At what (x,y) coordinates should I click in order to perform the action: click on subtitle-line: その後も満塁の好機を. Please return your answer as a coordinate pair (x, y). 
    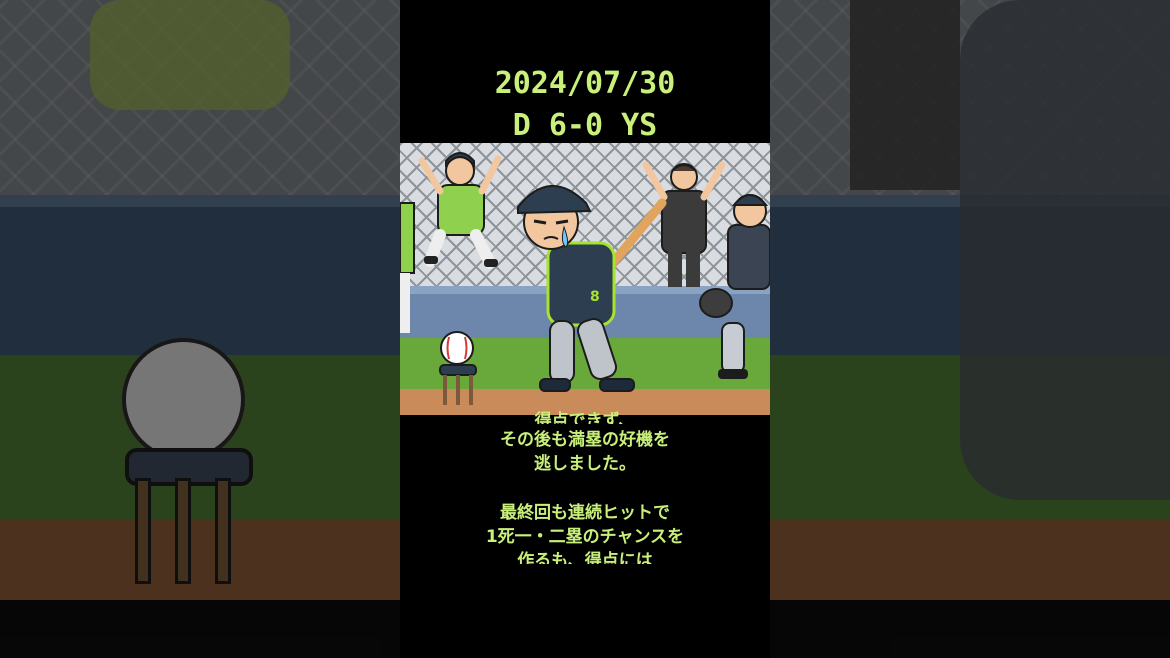
    Looking at the image, I should click on (585, 440).